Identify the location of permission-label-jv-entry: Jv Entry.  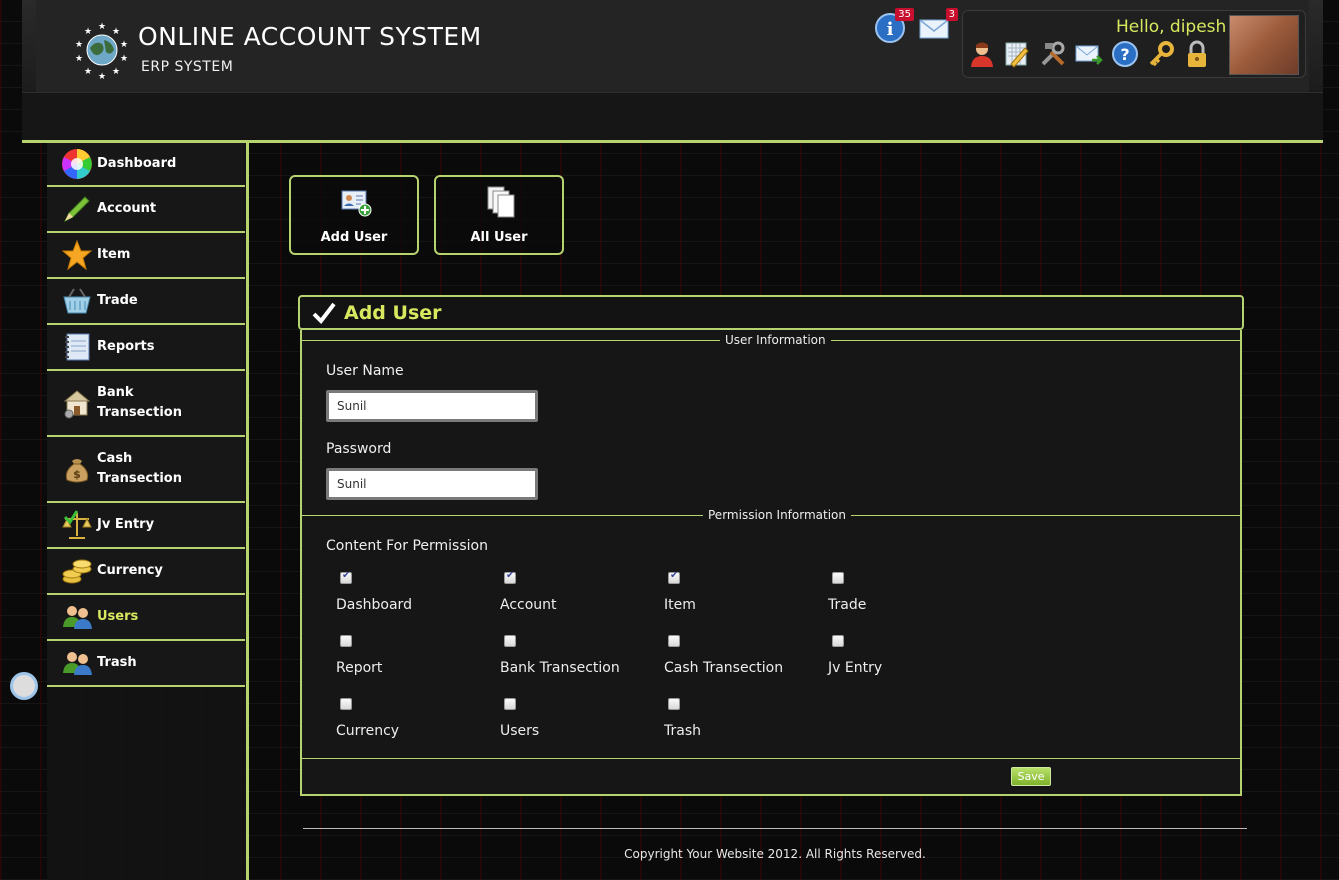
(855, 668).